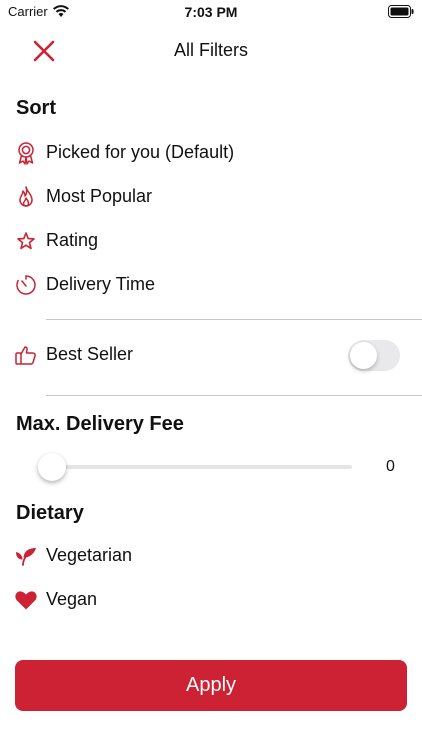 Image resolution: width=422 pixels, height=750 pixels. I want to click on toggle-knob, so click(363, 355).